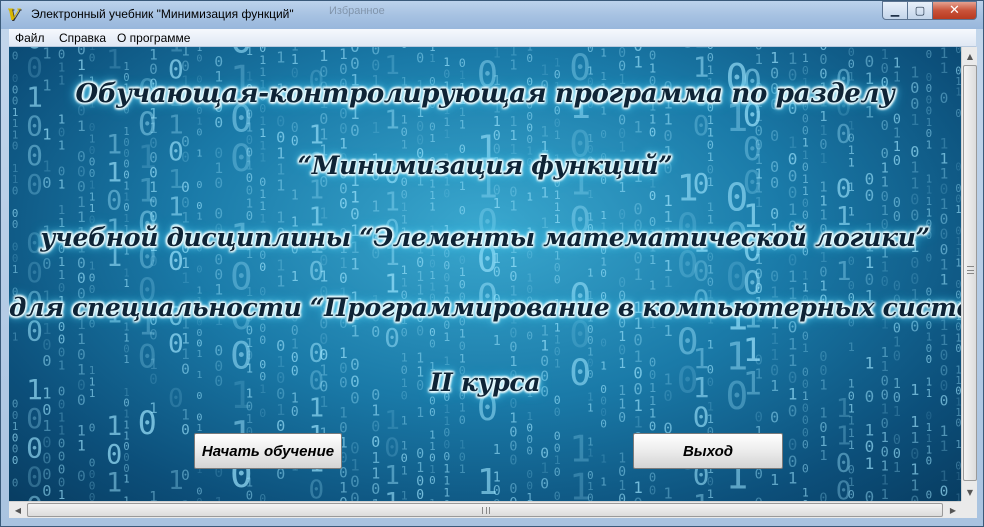 The height and width of the screenshot is (527, 984). What do you see at coordinates (920, 10) in the screenshot?
I see `maximize-button: ▢` at bounding box center [920, 10].